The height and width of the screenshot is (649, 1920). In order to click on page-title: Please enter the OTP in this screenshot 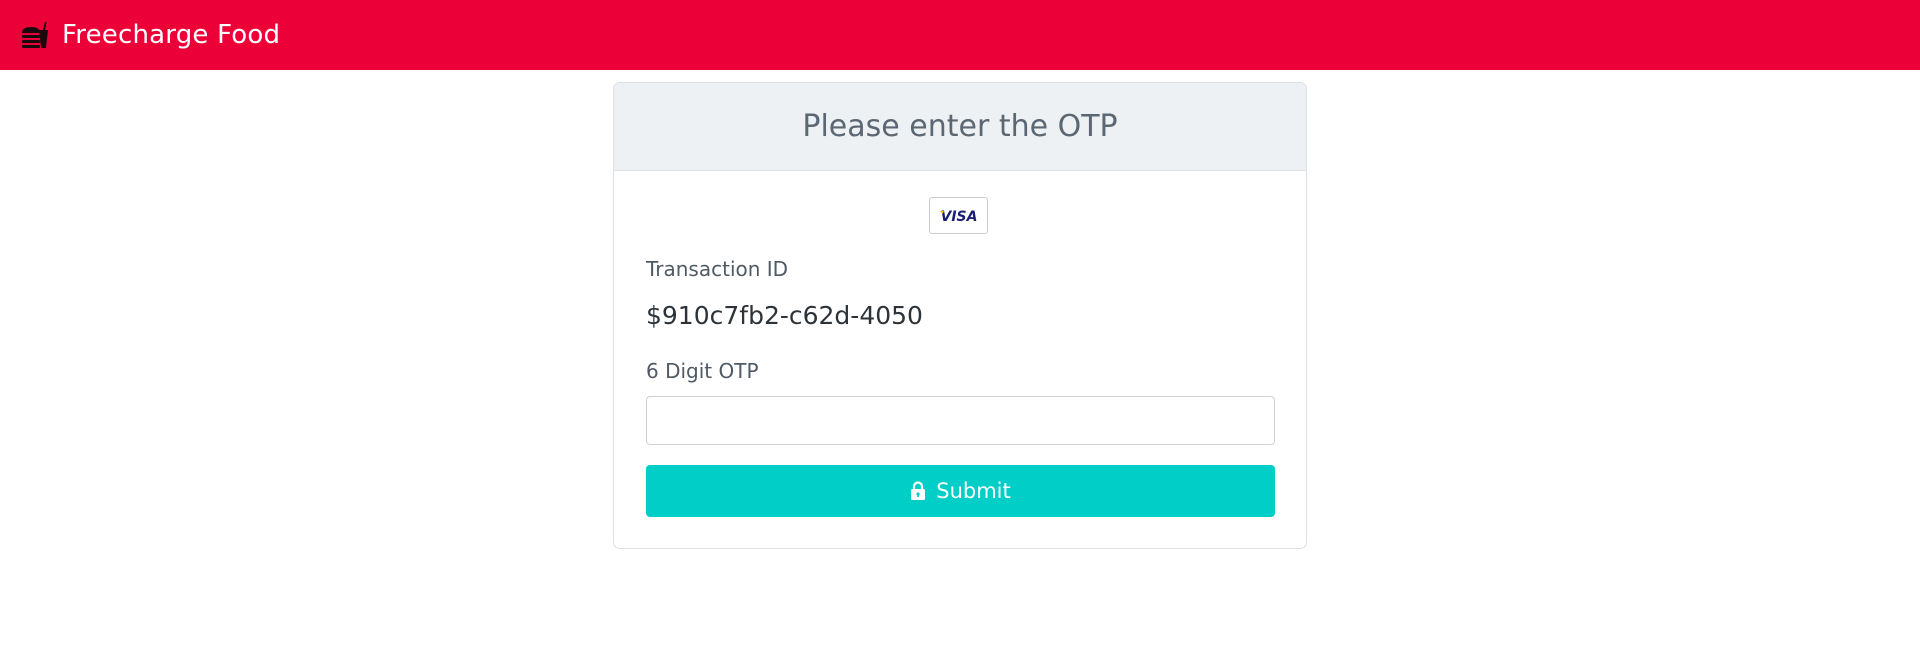, I will do `click(960, 126)`.